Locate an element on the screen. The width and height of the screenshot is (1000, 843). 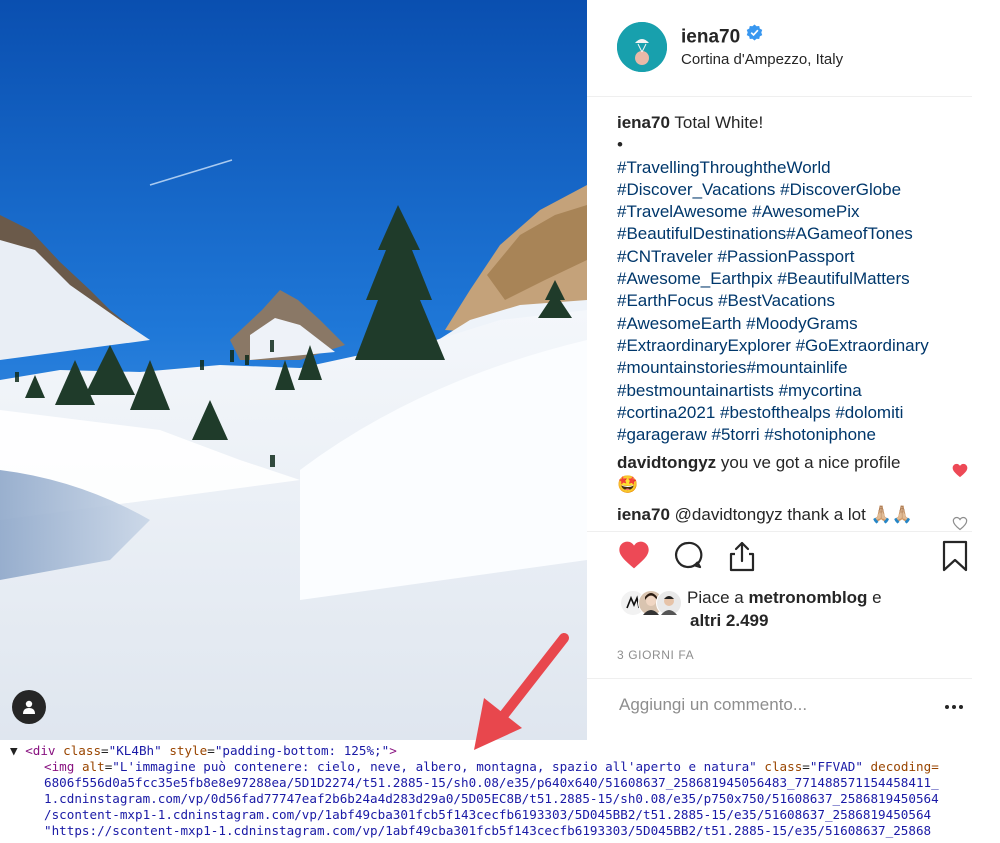
comment-item: iena70 @davidtongyz thank a lot 🙏🏼🙏🏼 is located at coordinates (787, 516).